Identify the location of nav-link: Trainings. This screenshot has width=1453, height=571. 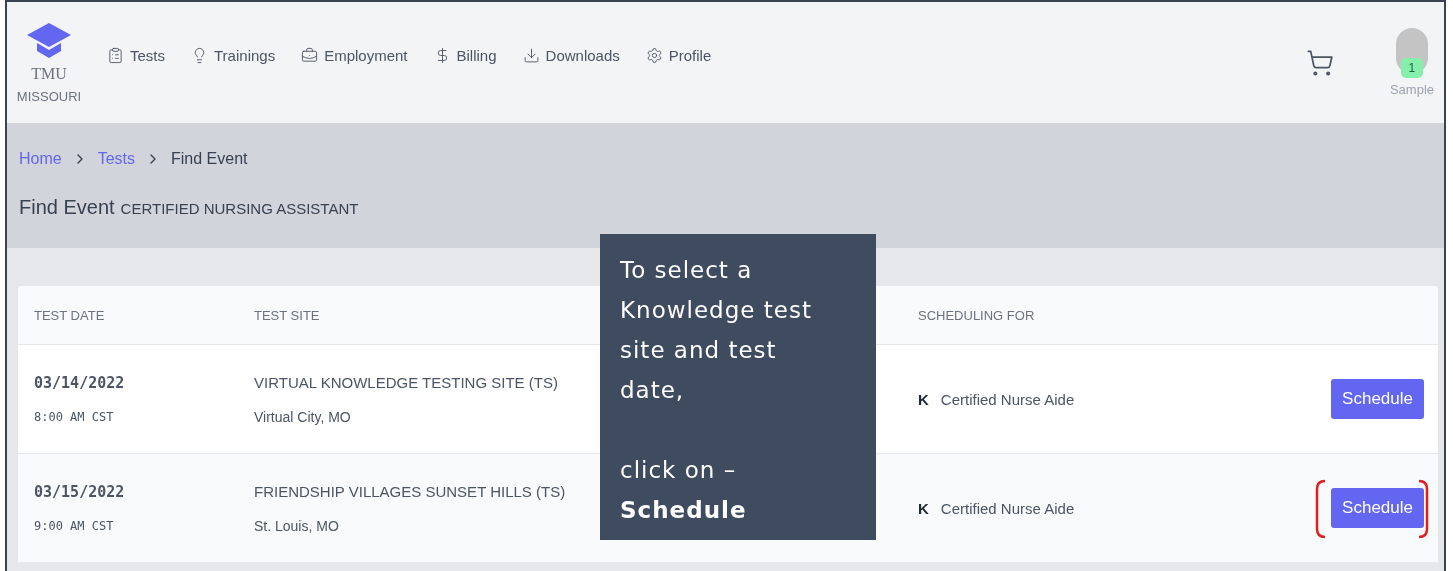
(233, 62).